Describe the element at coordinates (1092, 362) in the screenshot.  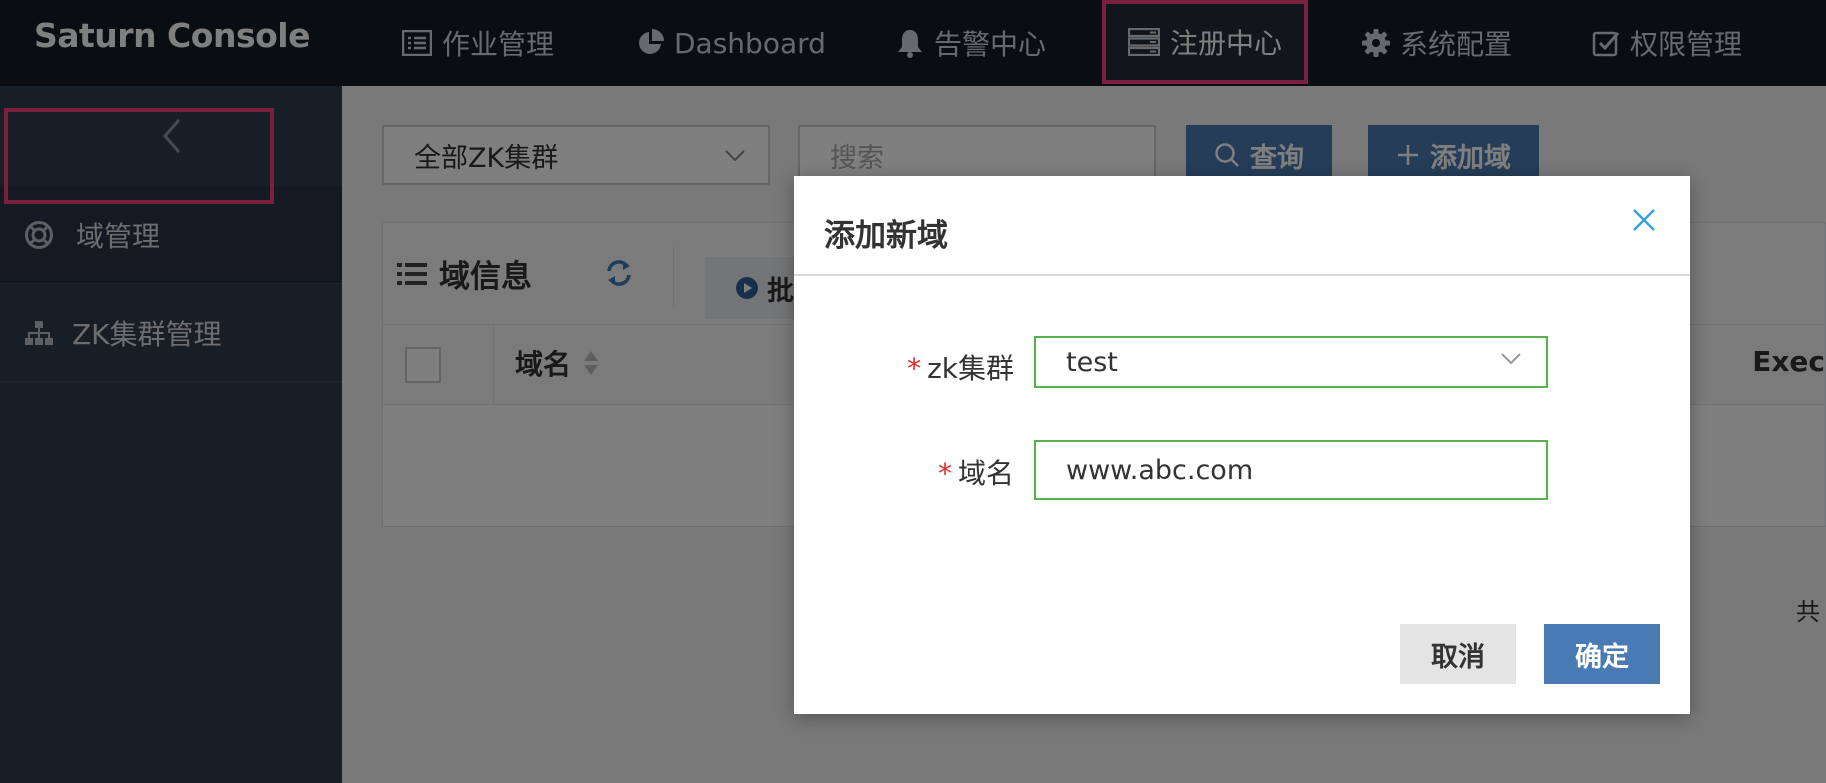
I see `zk-cluster-value: test` at that location.